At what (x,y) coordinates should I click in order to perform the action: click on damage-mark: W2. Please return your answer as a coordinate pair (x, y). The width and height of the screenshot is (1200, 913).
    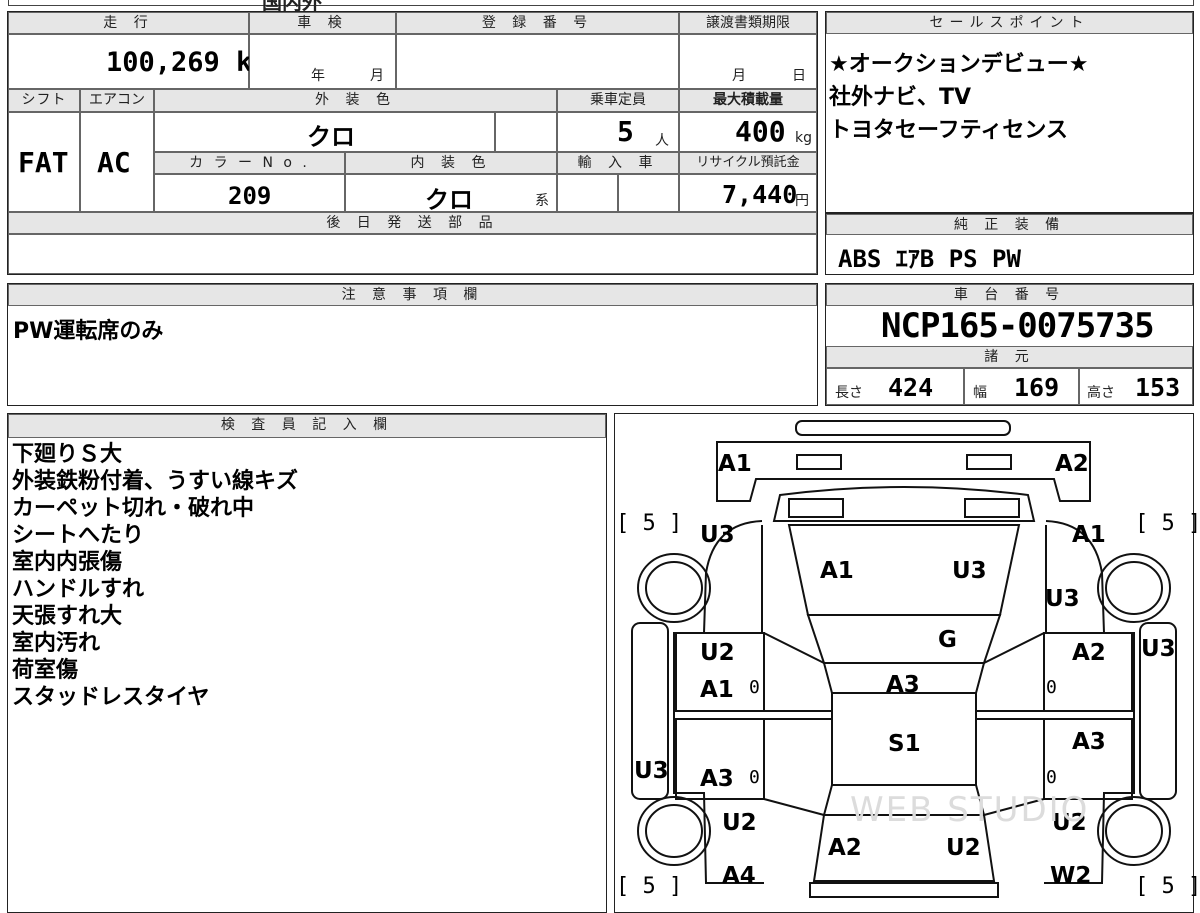
    Looking at the image, I should click on (1071, 876).